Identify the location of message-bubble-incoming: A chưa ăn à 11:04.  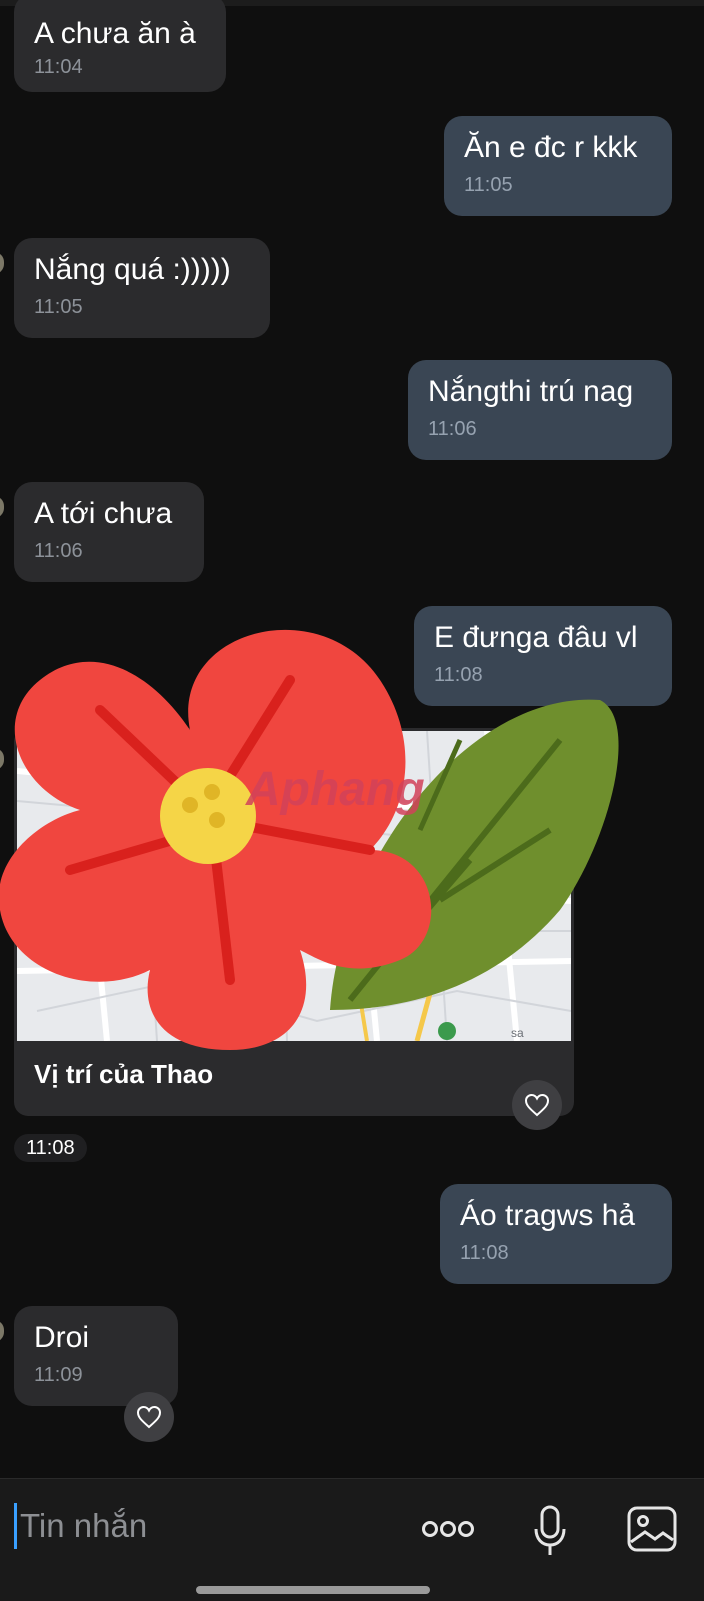
(120, 46).